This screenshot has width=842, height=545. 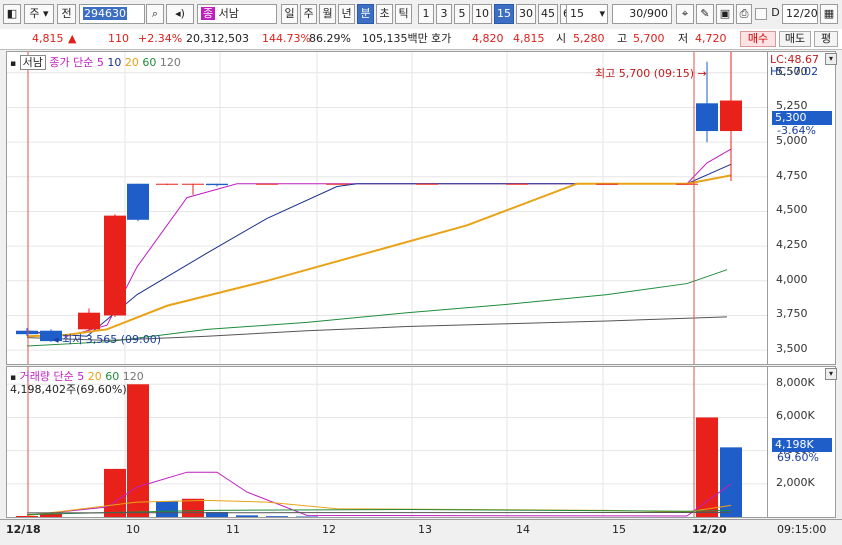 I want to click on period-button: 초, so click(x=384, y=14).